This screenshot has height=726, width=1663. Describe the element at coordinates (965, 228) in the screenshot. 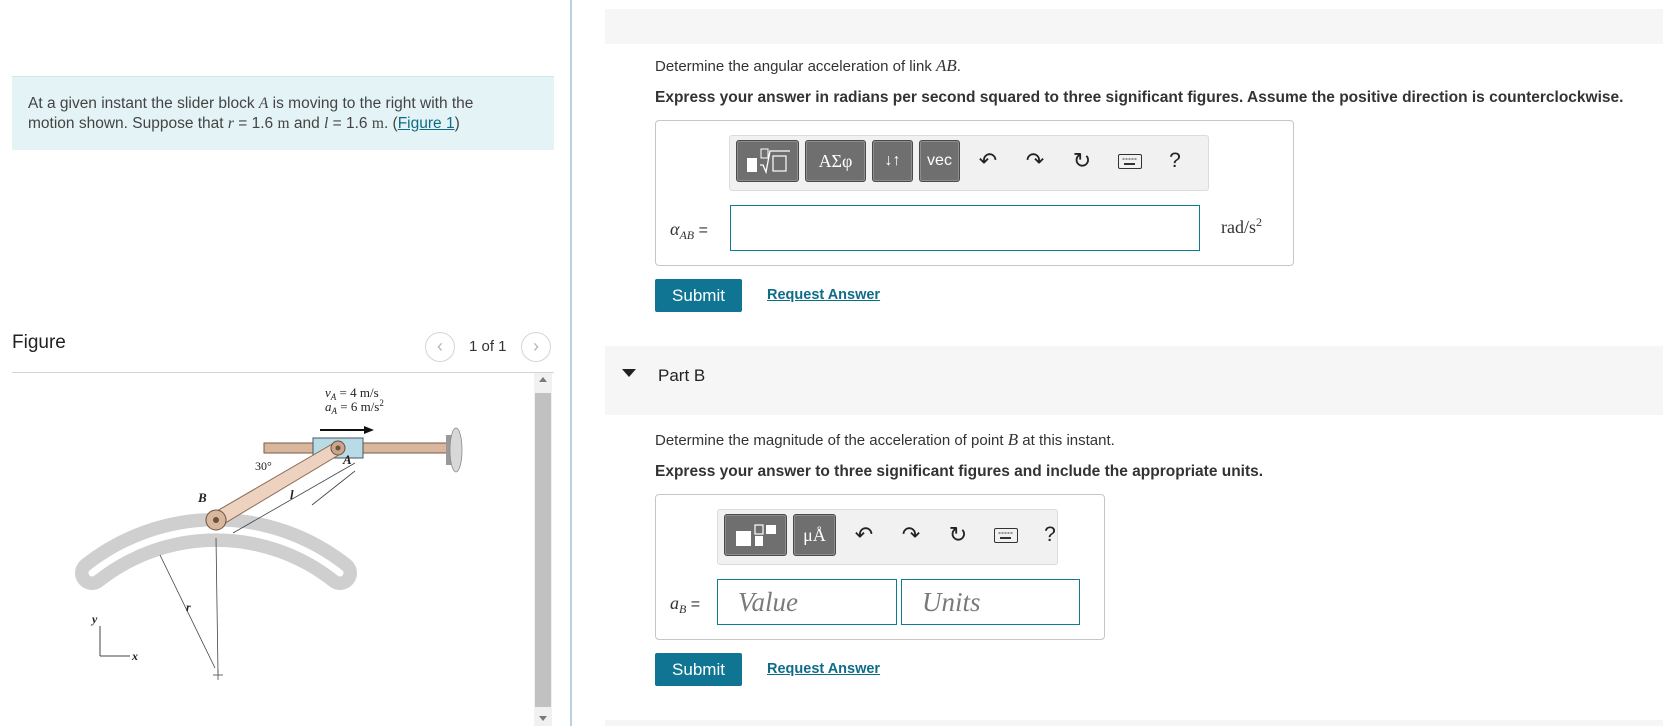

I see `alpha-ab-input` at that location.